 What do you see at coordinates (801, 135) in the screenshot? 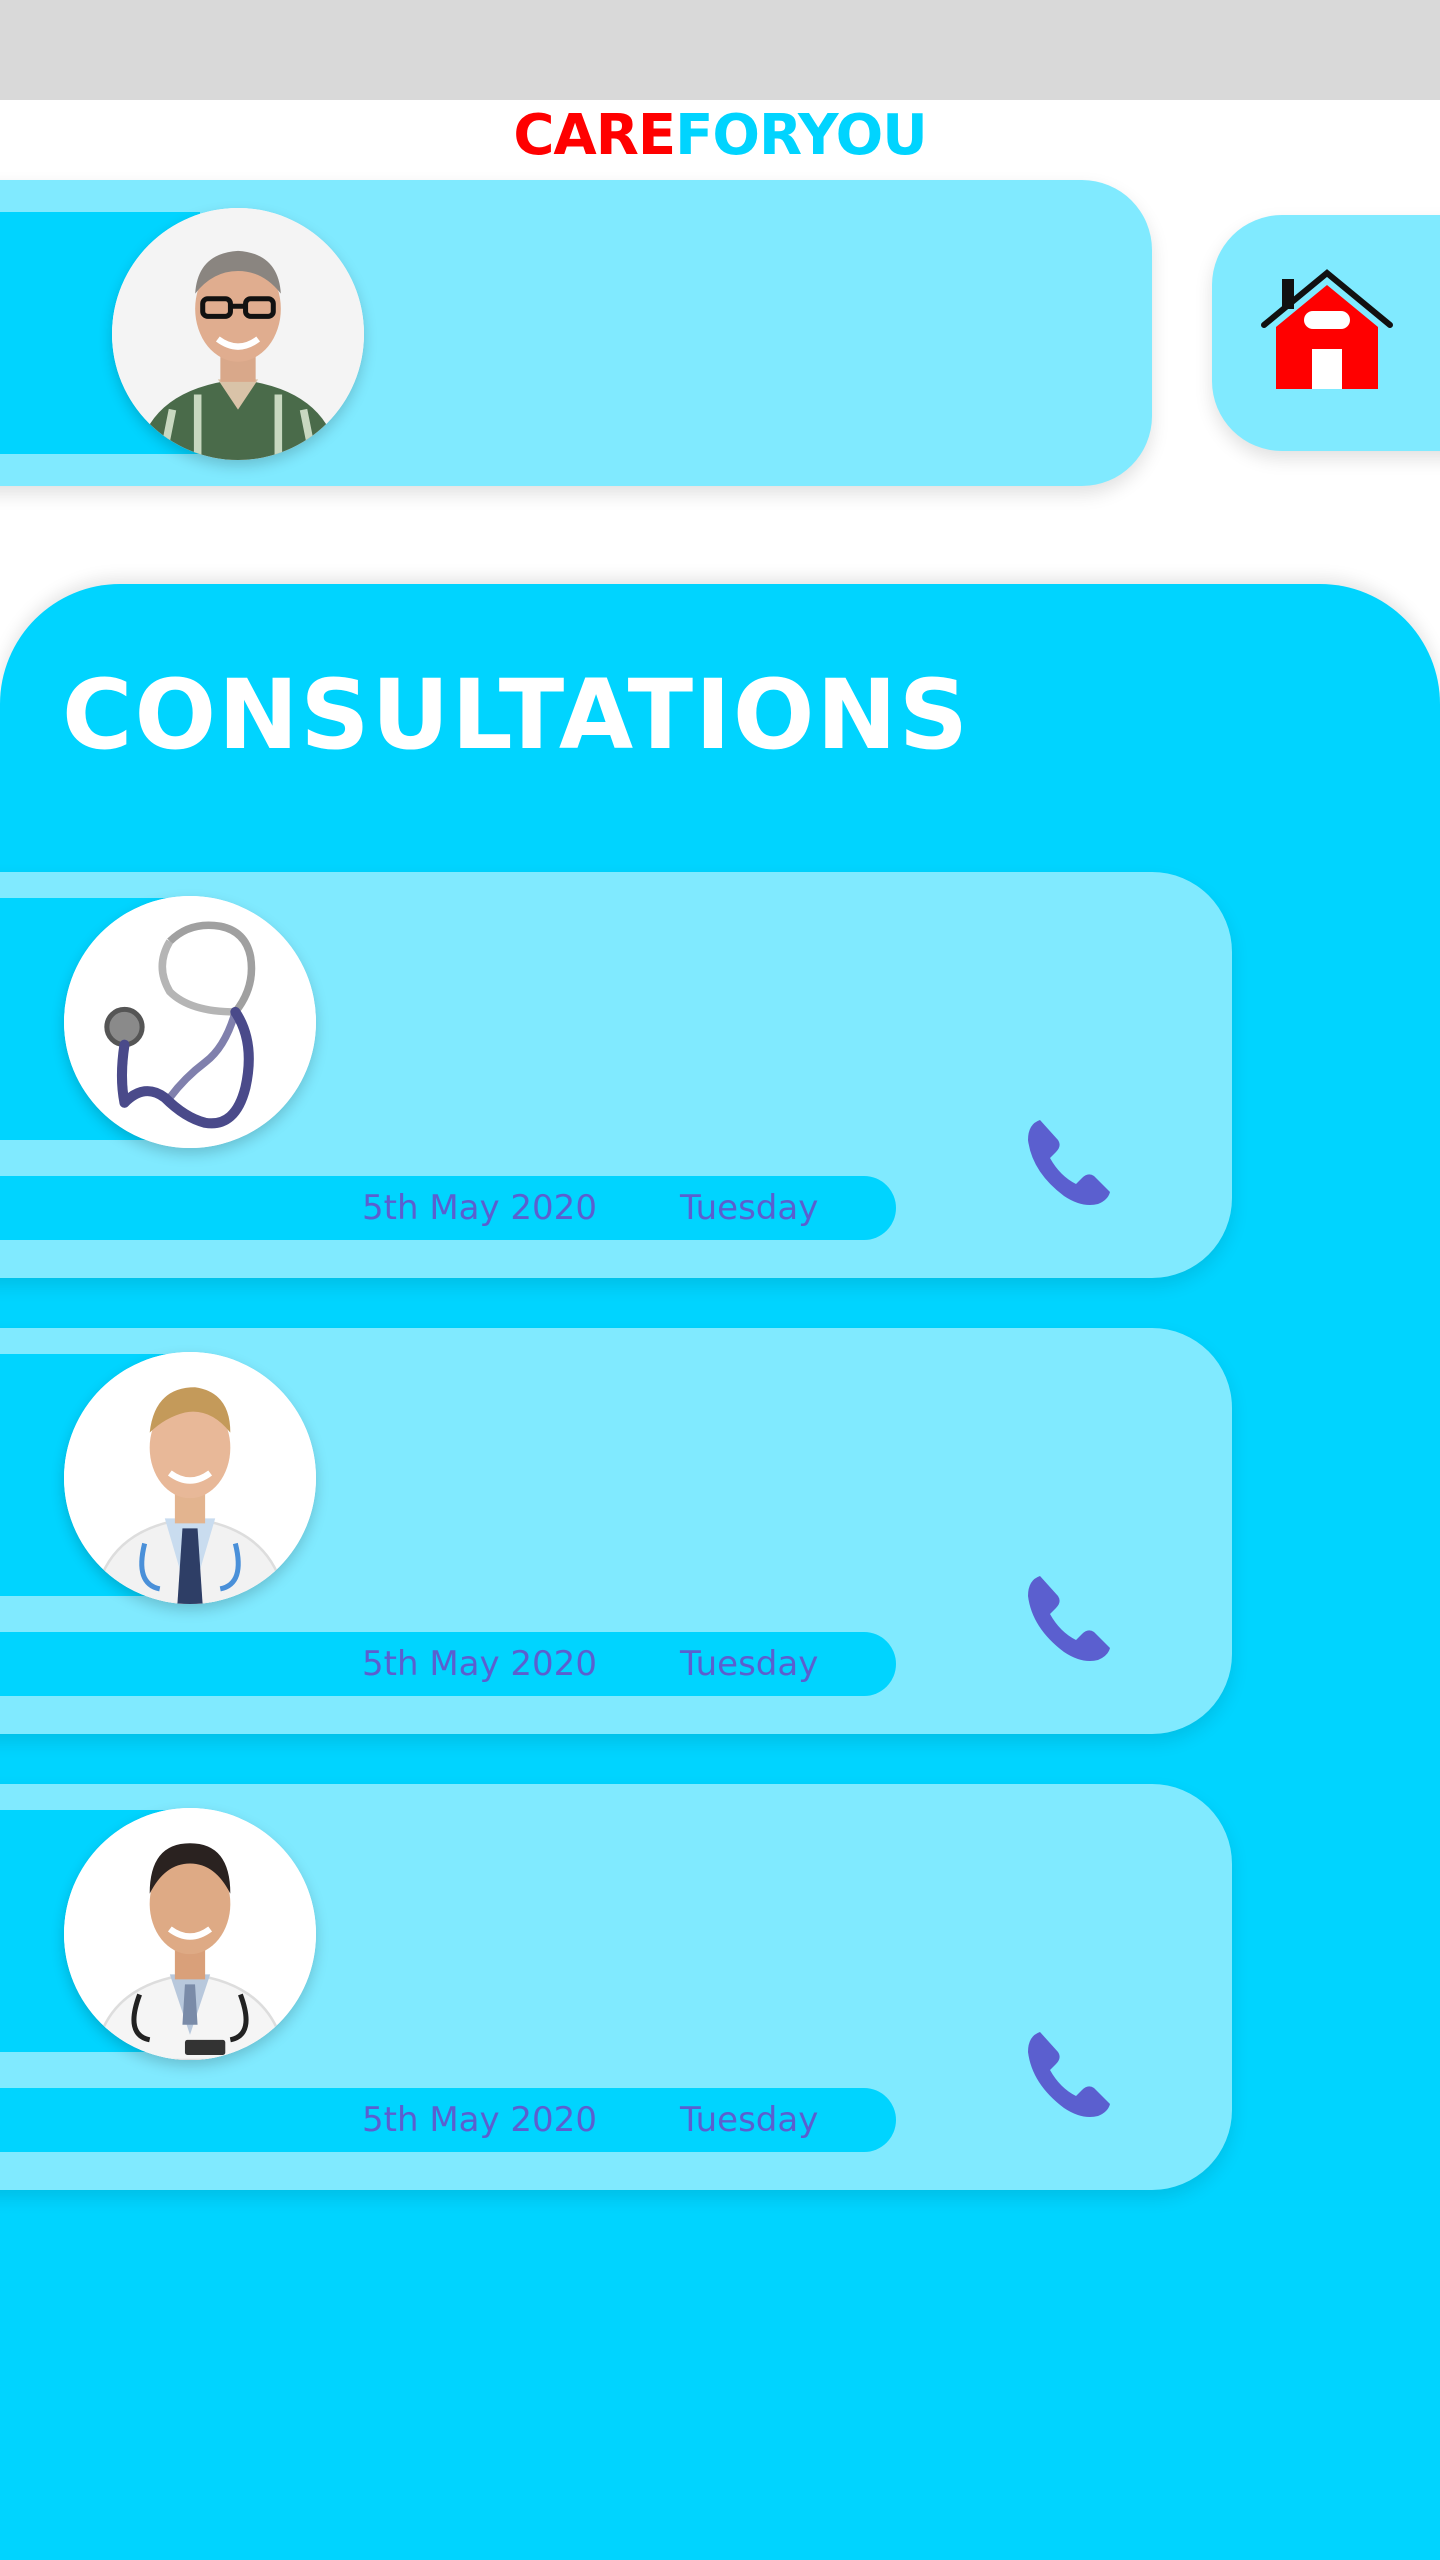
I see `brand-foryou: FORYOU` at bounding box center [801, 135].